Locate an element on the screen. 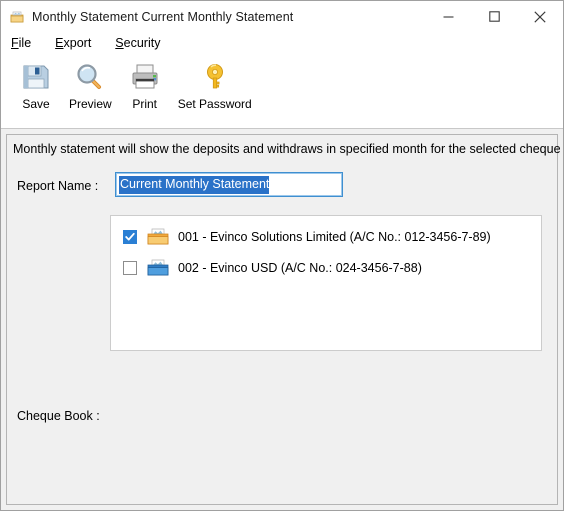 This screenshot has height=511, width=564. floppy-disk-icon is located at coordinates (36, 77).